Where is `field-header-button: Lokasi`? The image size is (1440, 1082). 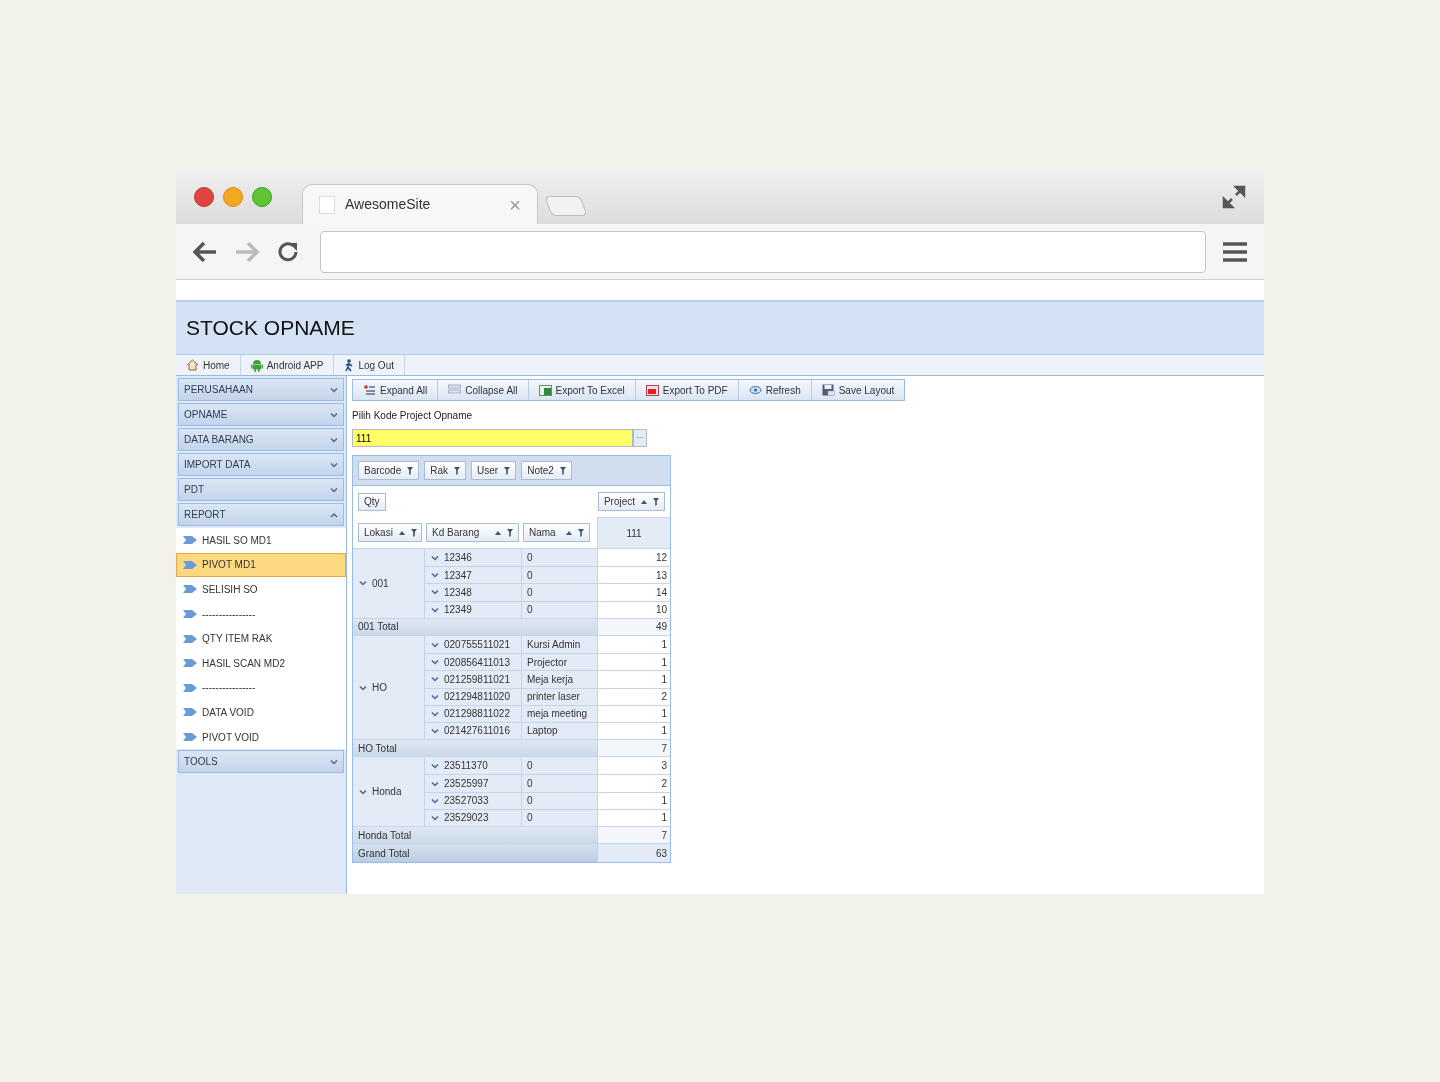 field-header-button: Lokasi is located at coordinates (390, 532).